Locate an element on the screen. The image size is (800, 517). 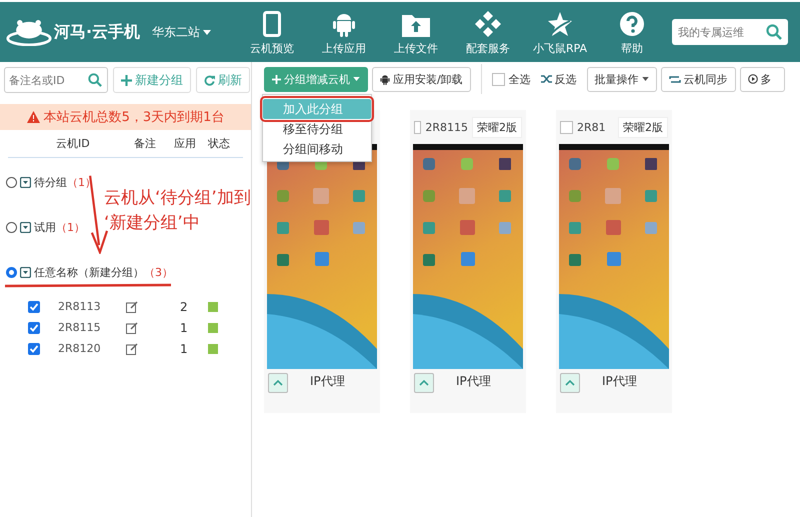
nav-item: 帮助 is located at coordinates (632, 32).